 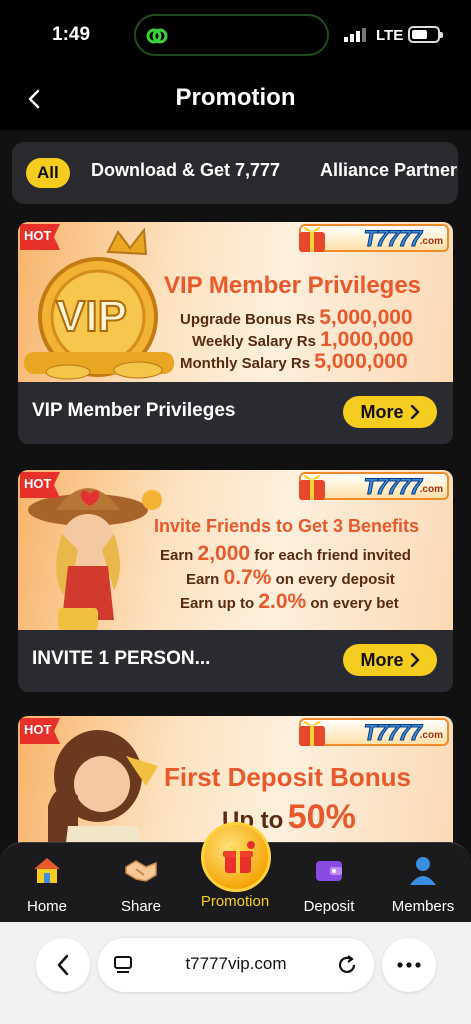 What do you see at coordinates (329, 871) in the screenshot?
I see `wallet-icon` at bounding box center [329, 871].